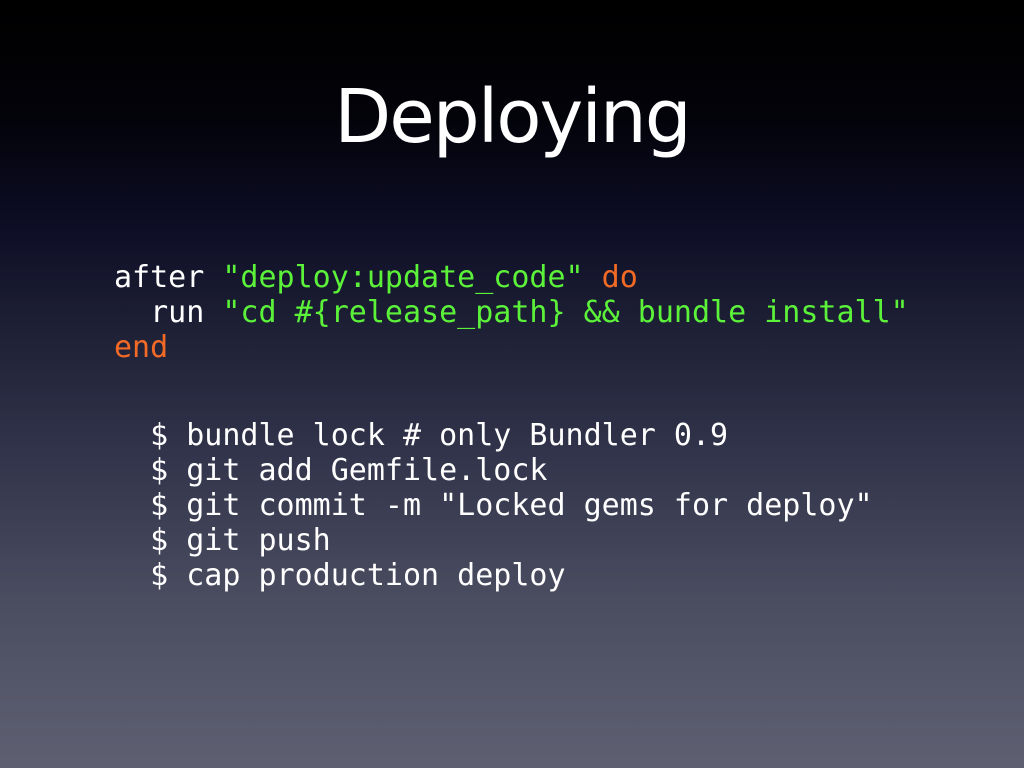  What do you see at coordinates (403, 277) in the screenshot?
I see `event-string: "deploy:update_code"` at bounding box center [403, 277].